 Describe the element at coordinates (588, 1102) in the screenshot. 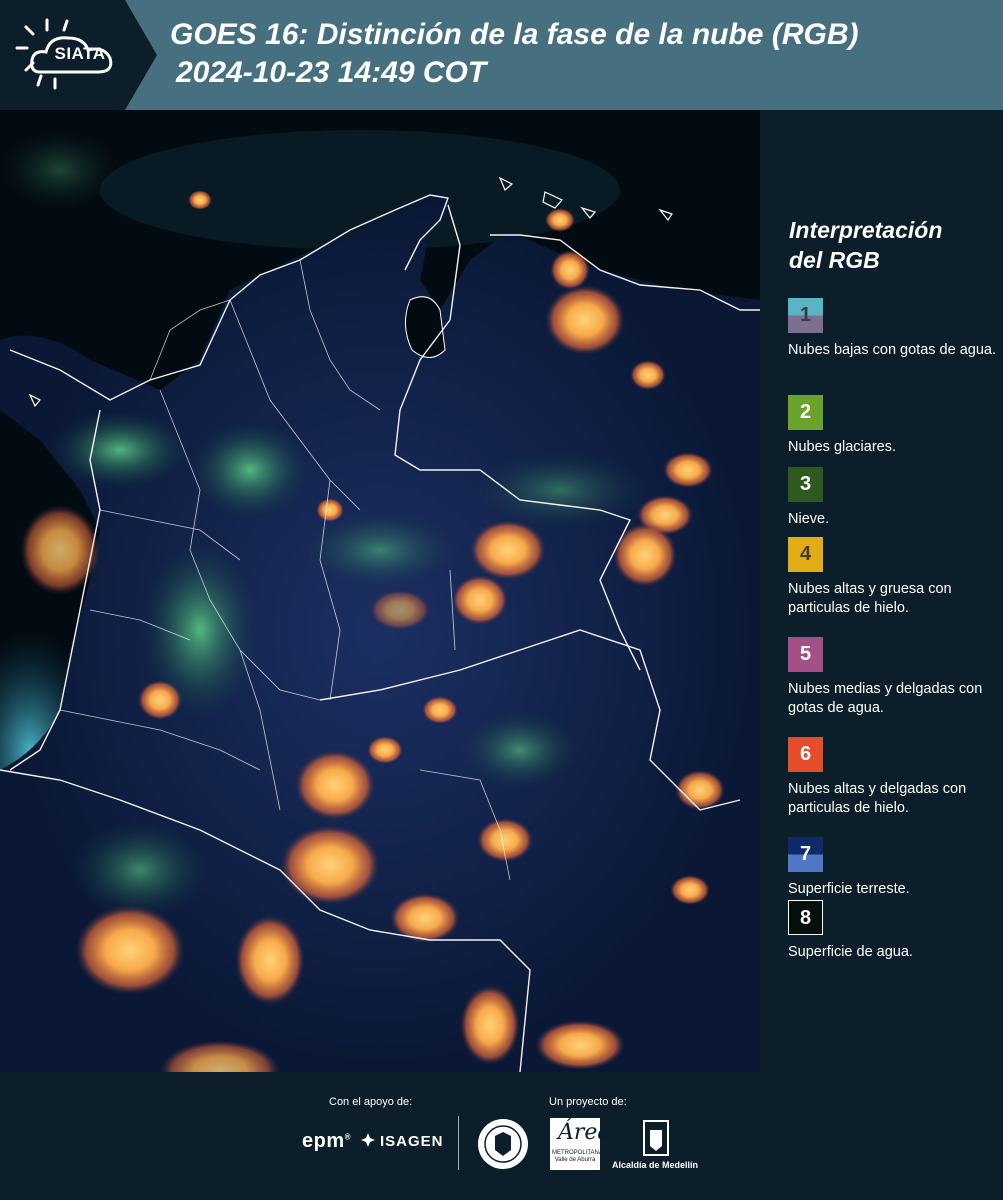

I see `project-label: Un proyecto de:` at that location.